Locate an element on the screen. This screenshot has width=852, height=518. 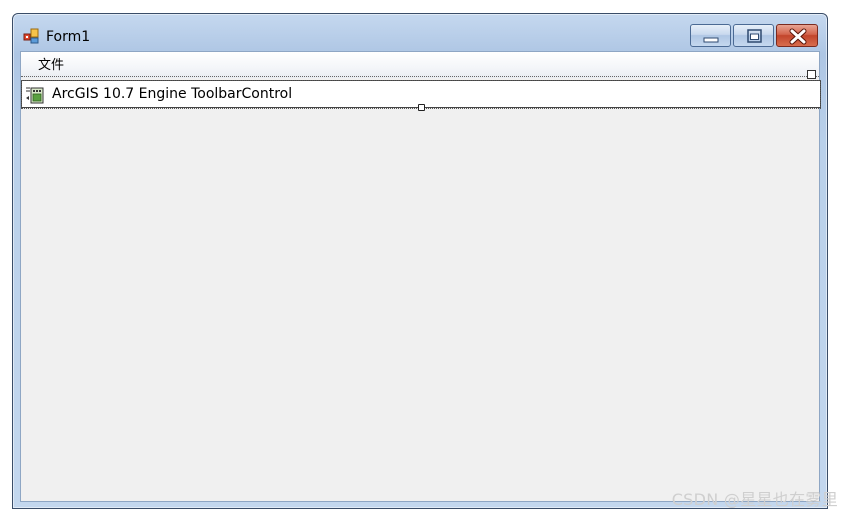
caption-buttons is located at coordinates (754, 36).